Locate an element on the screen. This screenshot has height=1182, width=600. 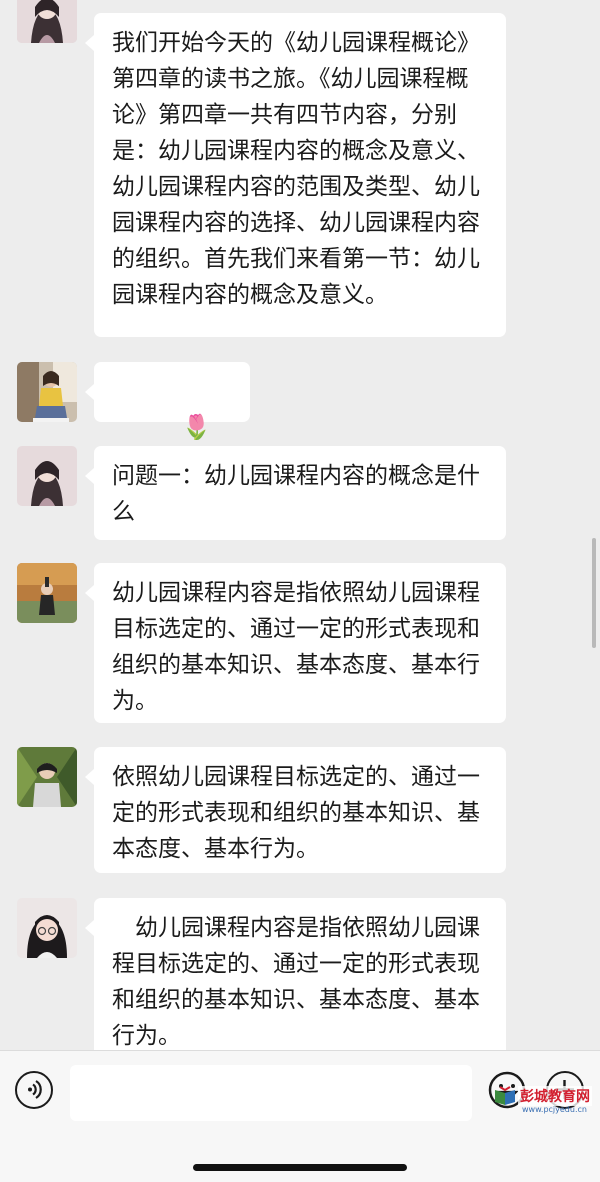
message-input is located at coordinates (271, 1093).